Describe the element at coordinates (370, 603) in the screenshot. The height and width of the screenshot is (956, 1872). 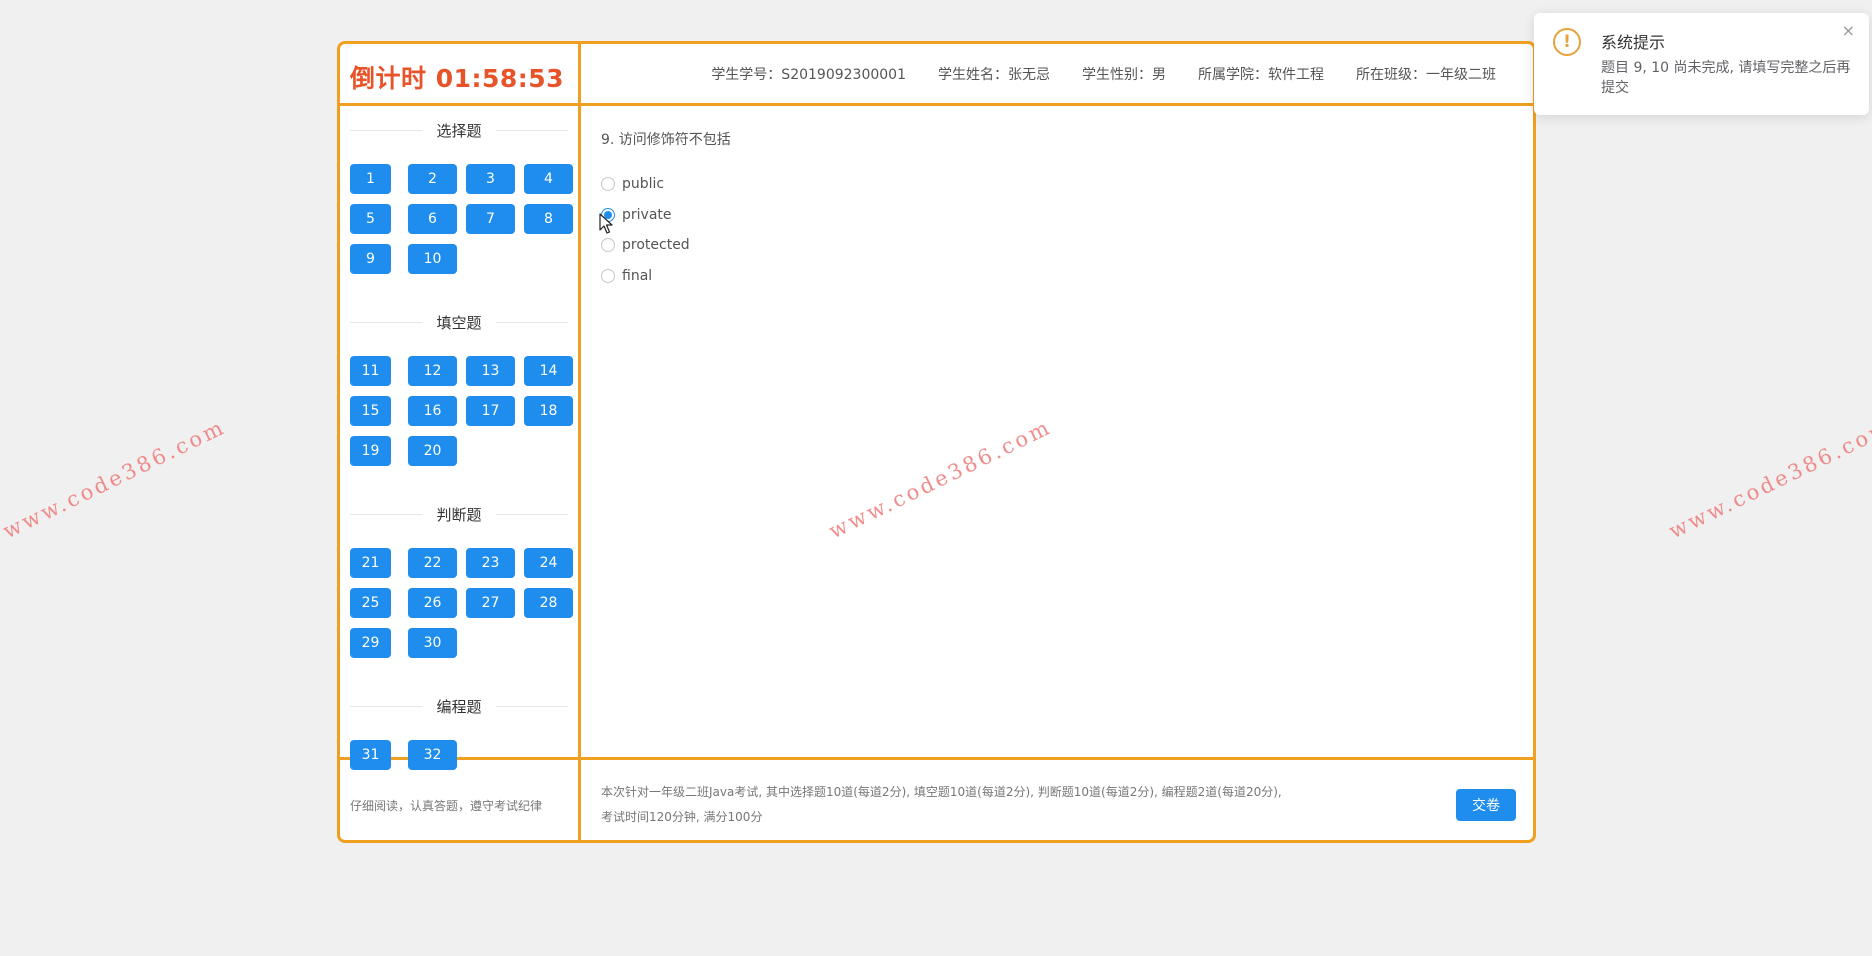
I see `question-button: 25` at that location.